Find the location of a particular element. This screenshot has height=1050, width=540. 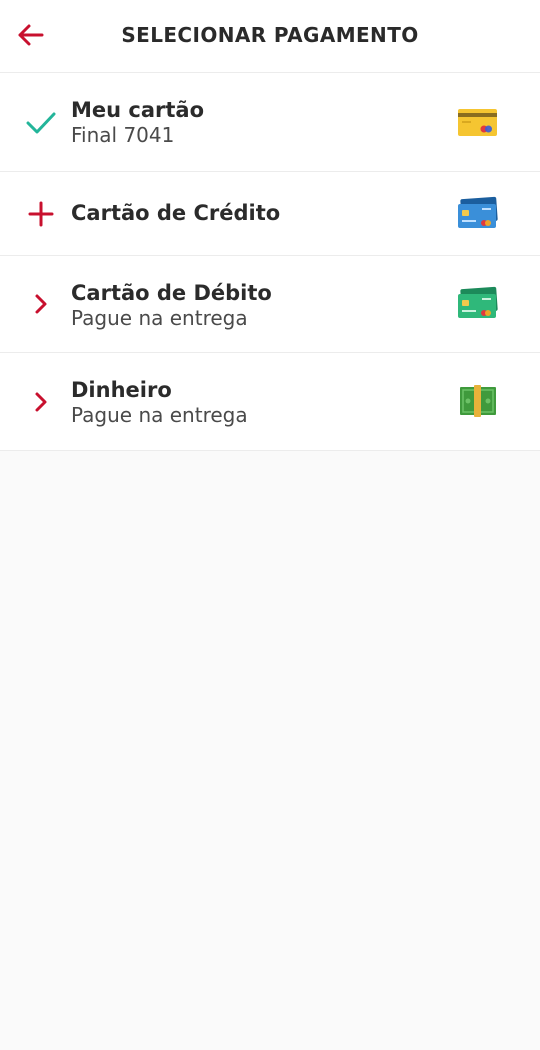

option-title: Cartão de Crédito is located at coordinates (176, 213).